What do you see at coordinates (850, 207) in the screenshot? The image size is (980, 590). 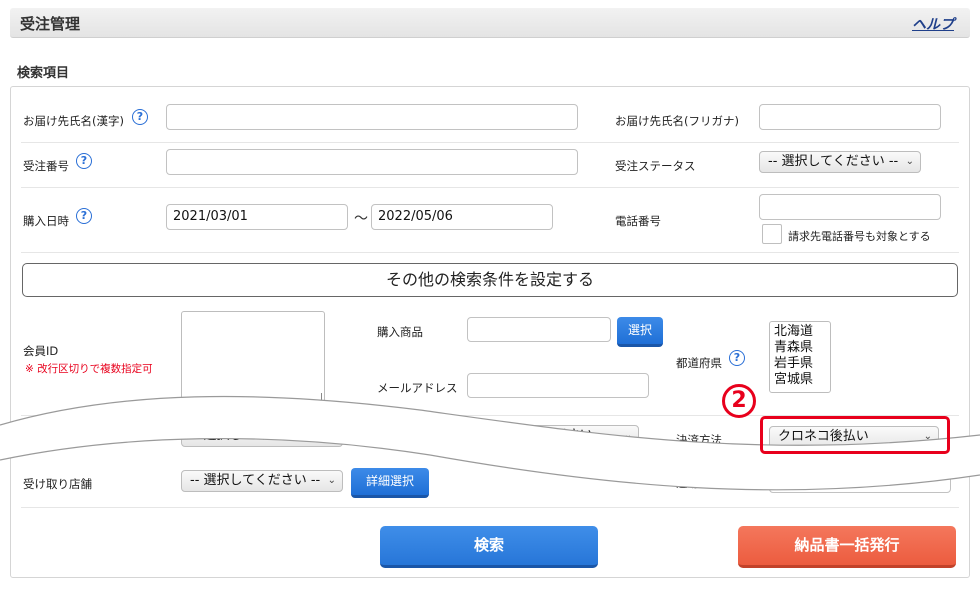 I see `phone-input` at bounding box center [850, 207].